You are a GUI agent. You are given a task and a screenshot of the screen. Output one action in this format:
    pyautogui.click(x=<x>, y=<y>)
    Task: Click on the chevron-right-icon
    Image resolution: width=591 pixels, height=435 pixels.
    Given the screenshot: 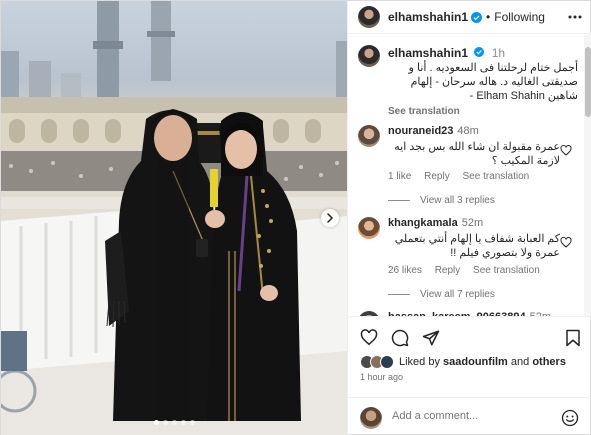 What is the action you would take?
    pyautogui.click(x=330, y=218)
    